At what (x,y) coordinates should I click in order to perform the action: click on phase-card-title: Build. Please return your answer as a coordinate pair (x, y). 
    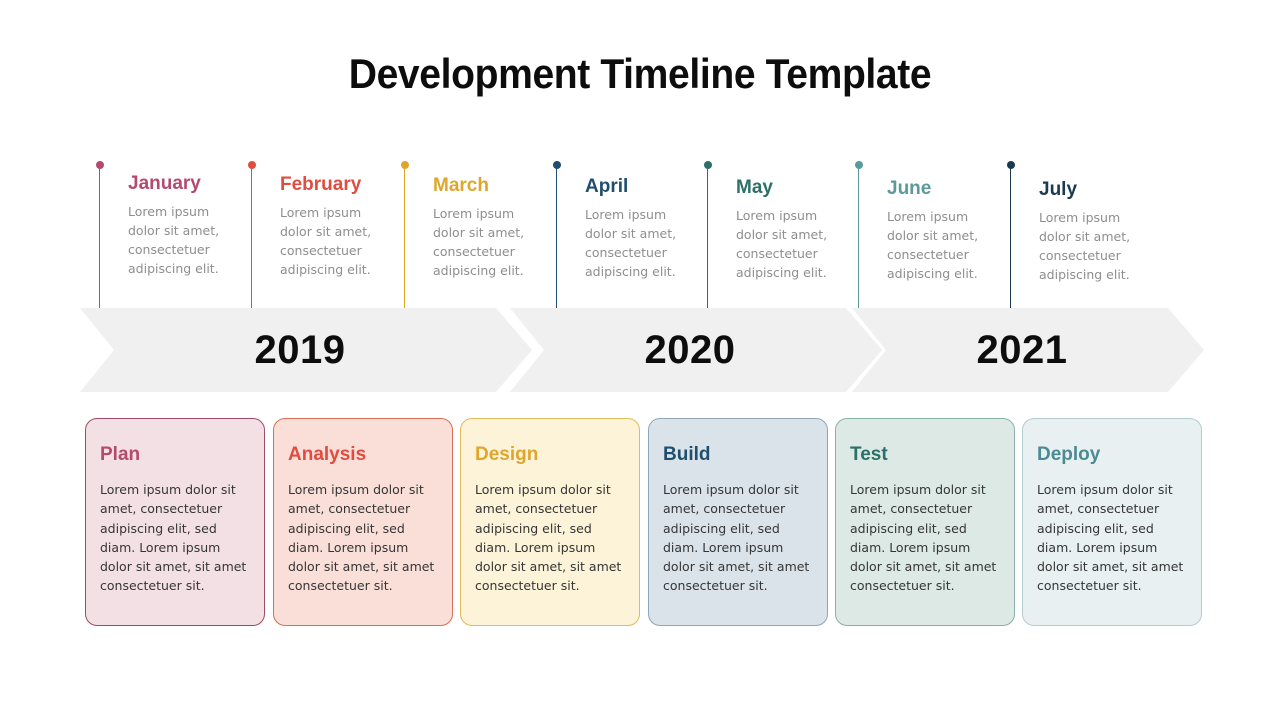
    Looking at the image, I should click on (687, 454).